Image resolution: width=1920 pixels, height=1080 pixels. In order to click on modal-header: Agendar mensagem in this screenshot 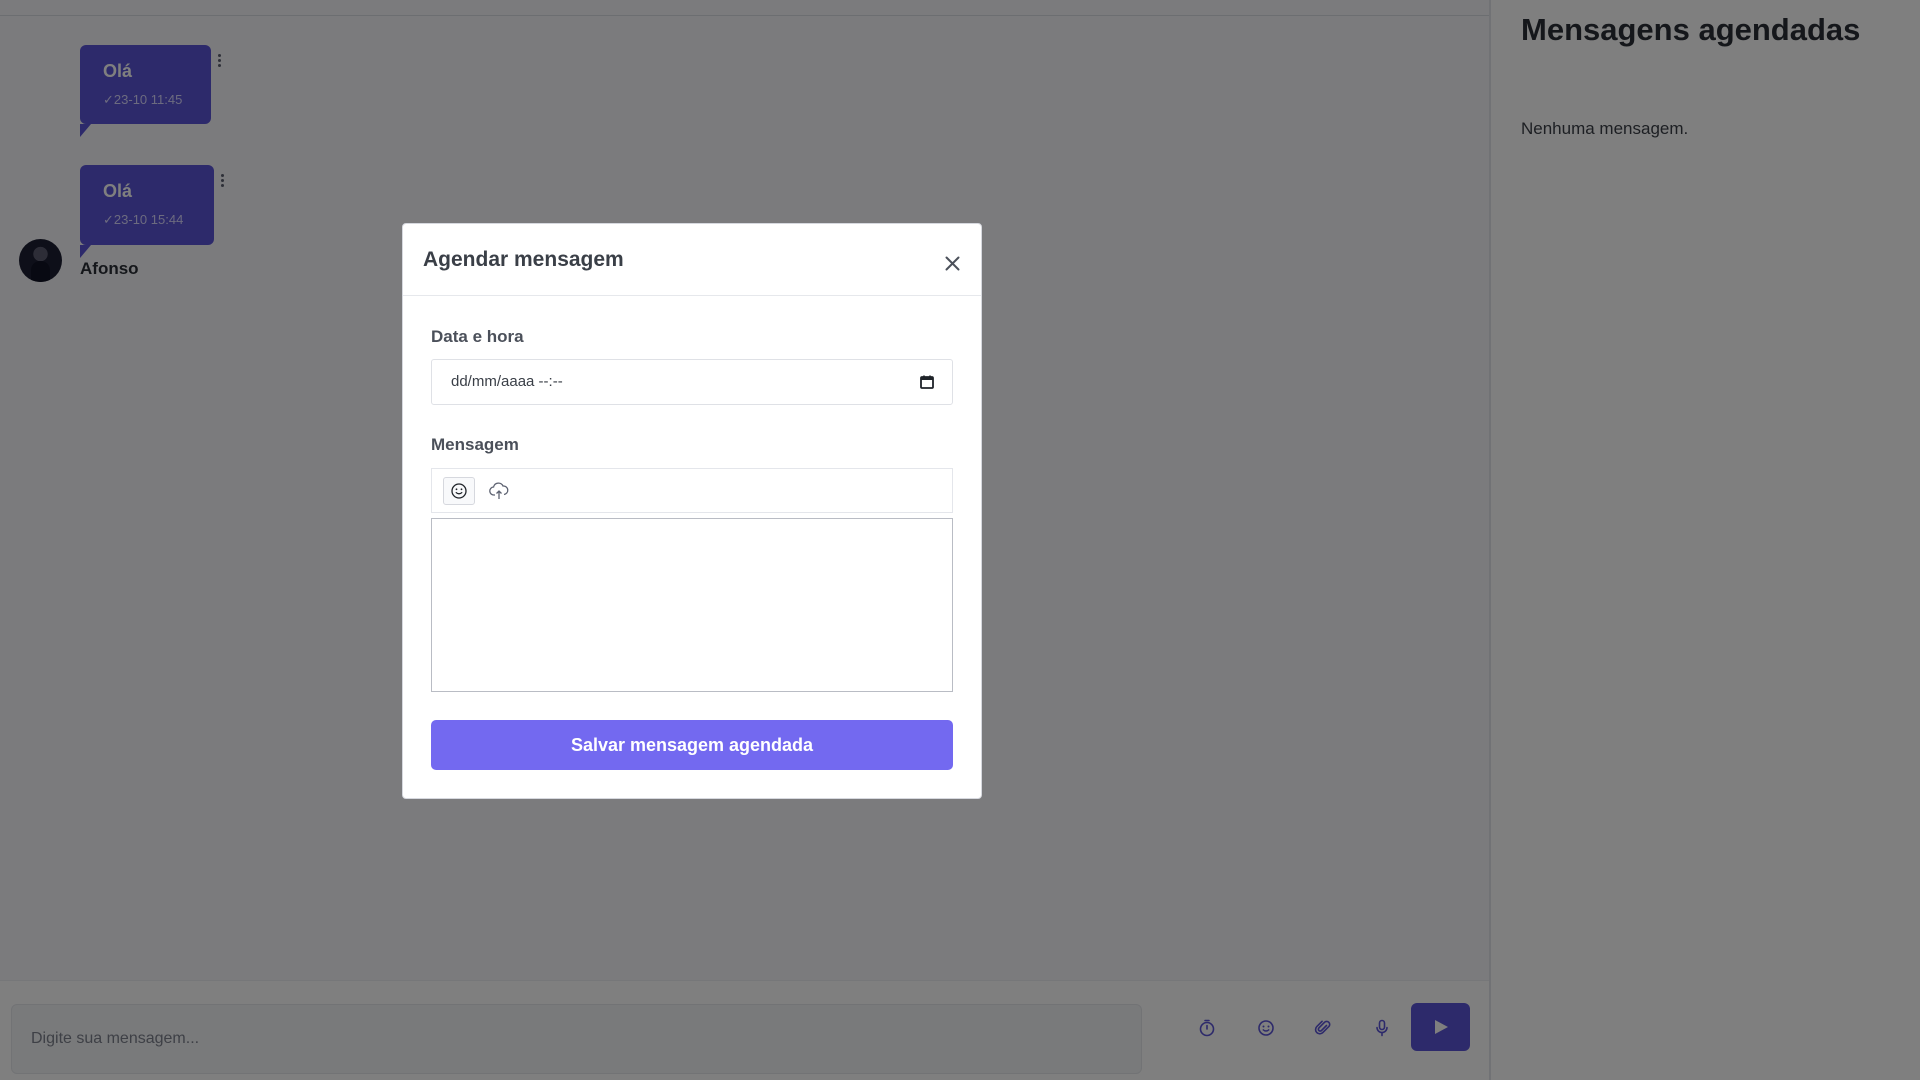, I will do `click(692, 260)`.